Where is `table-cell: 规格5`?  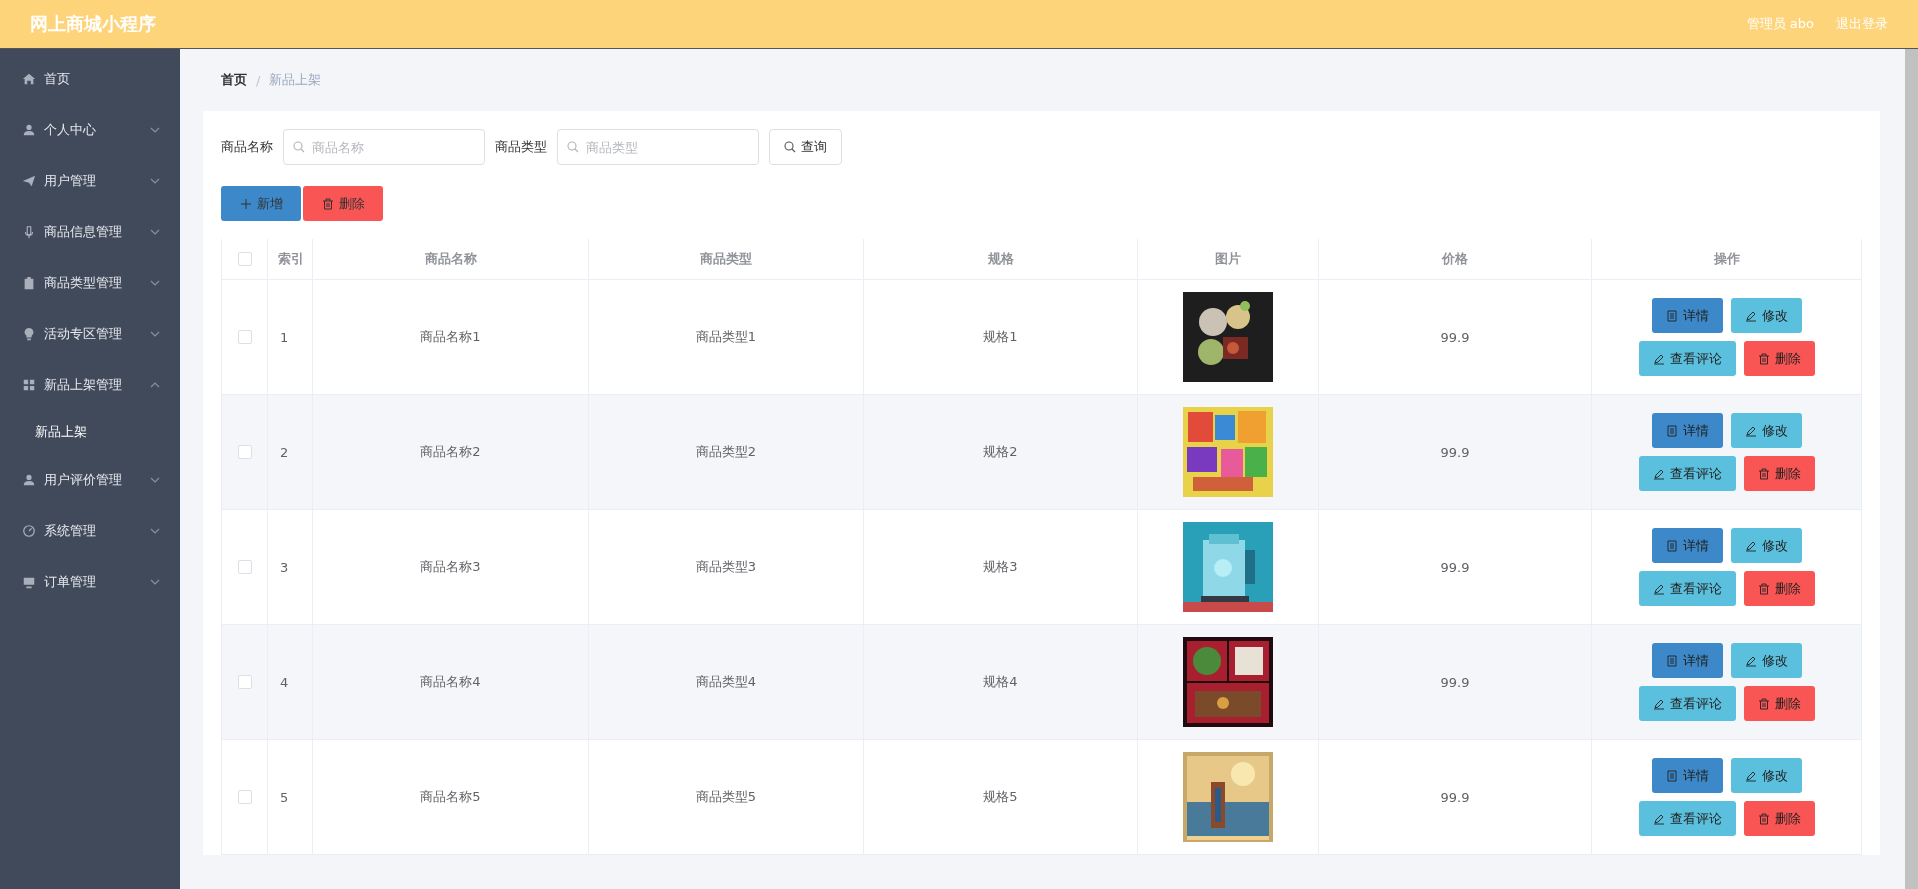 table-cell: 规格5 is located at coordinates (1000, 797).